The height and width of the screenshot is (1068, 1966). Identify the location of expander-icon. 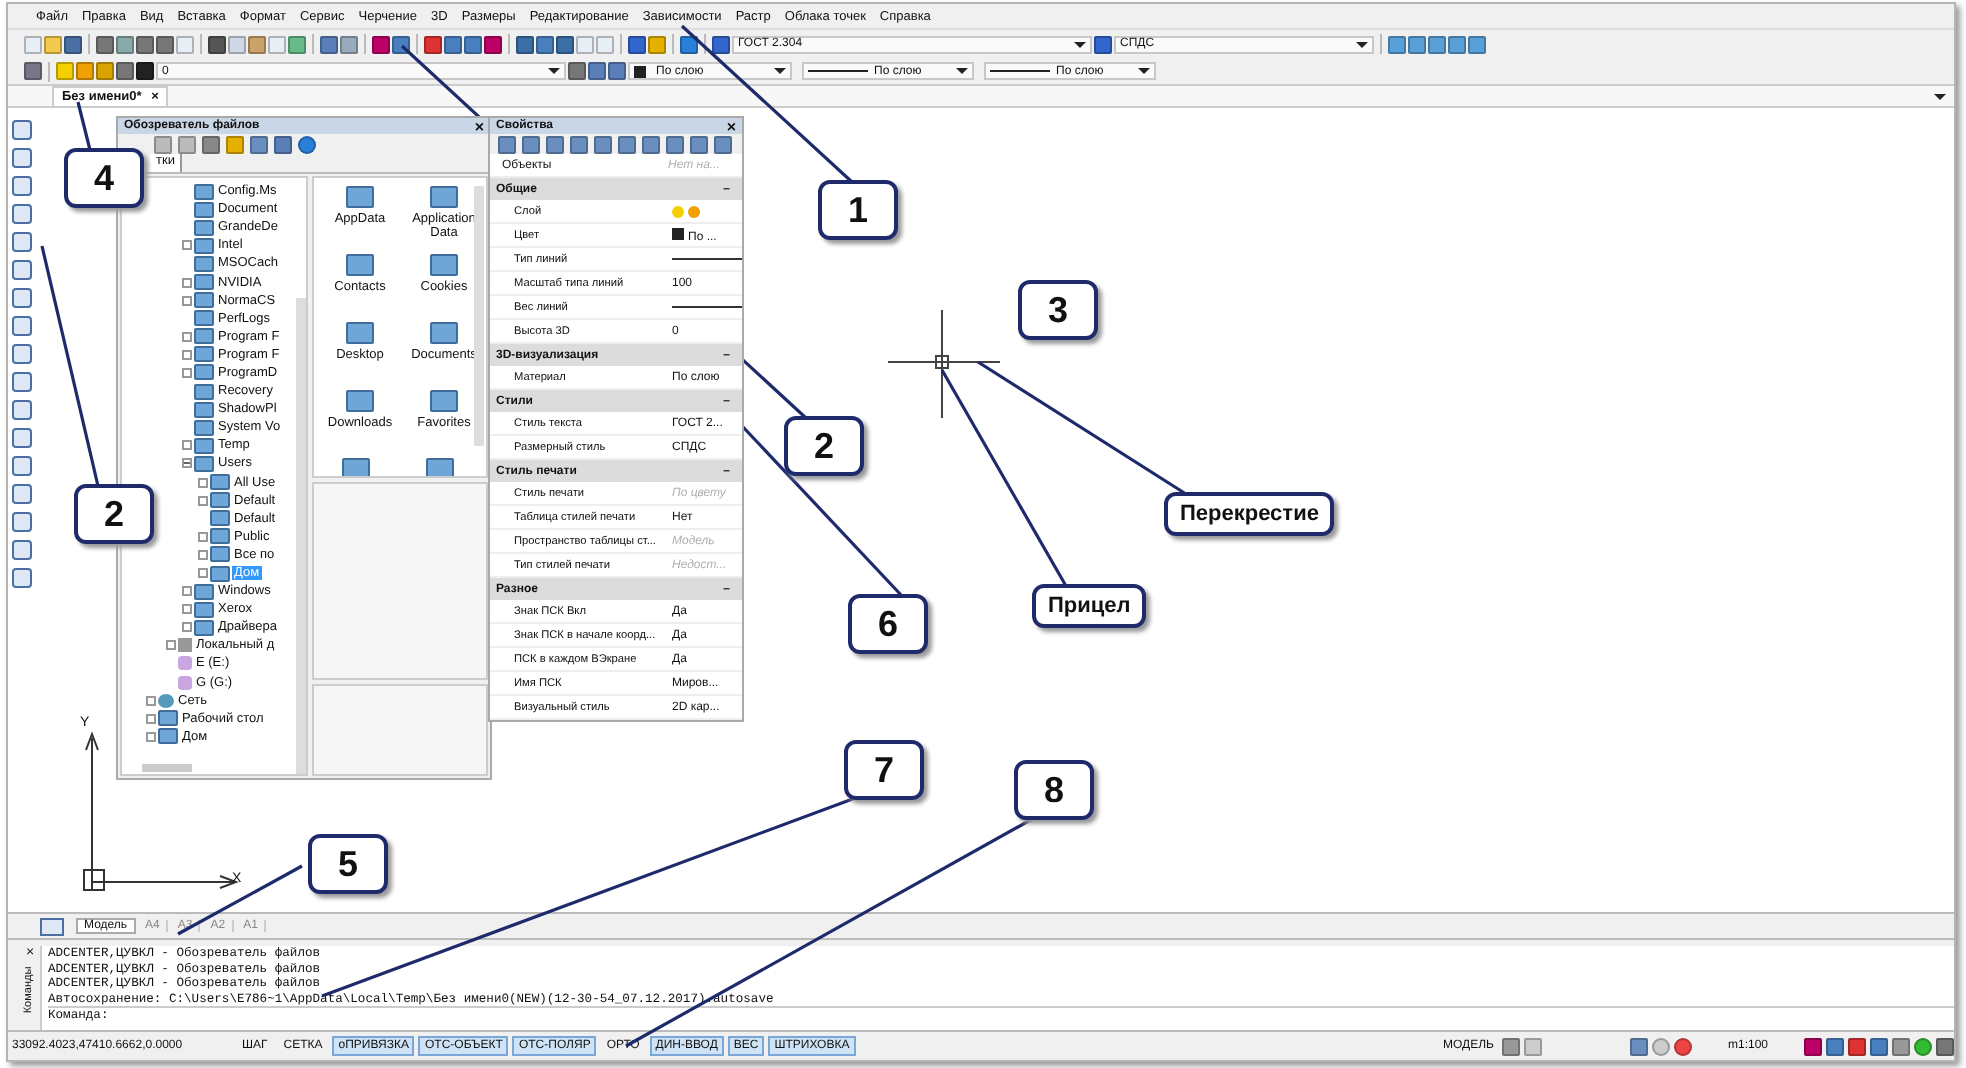
(187, 245).